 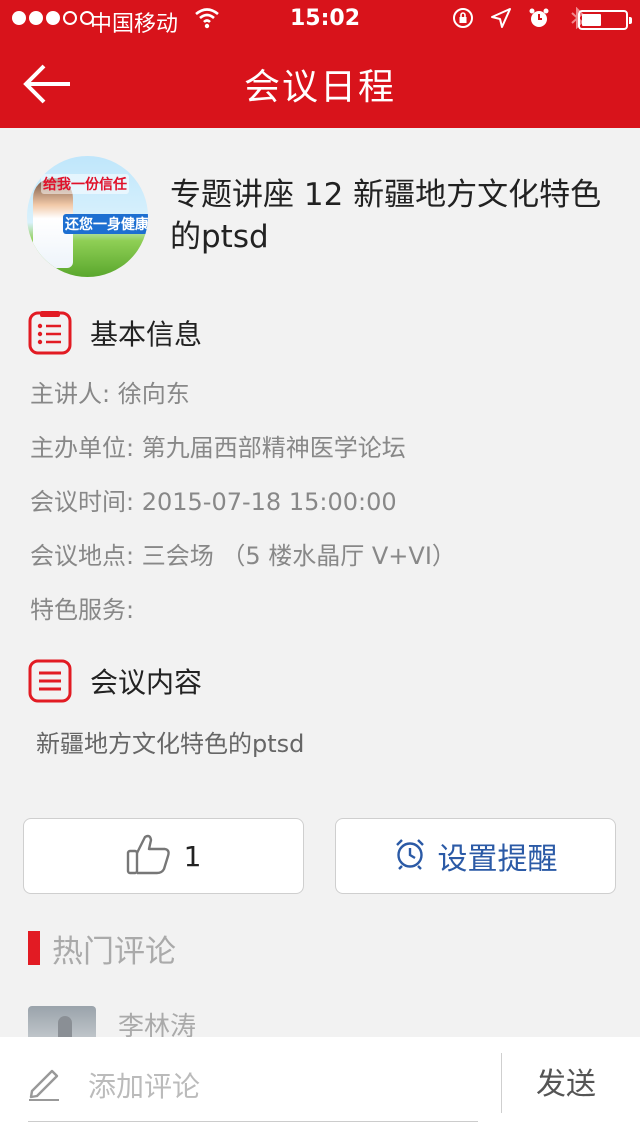 I want to click on basic-info-header: 基本信息, so click(x=115, y=333).